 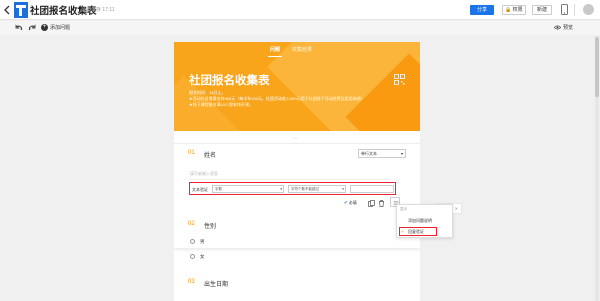 What do you see at coordinates (305, 189) in the screenshot?
I see `validation-limit-value: 字符个数不能超过` at bounding box center [305, 189].